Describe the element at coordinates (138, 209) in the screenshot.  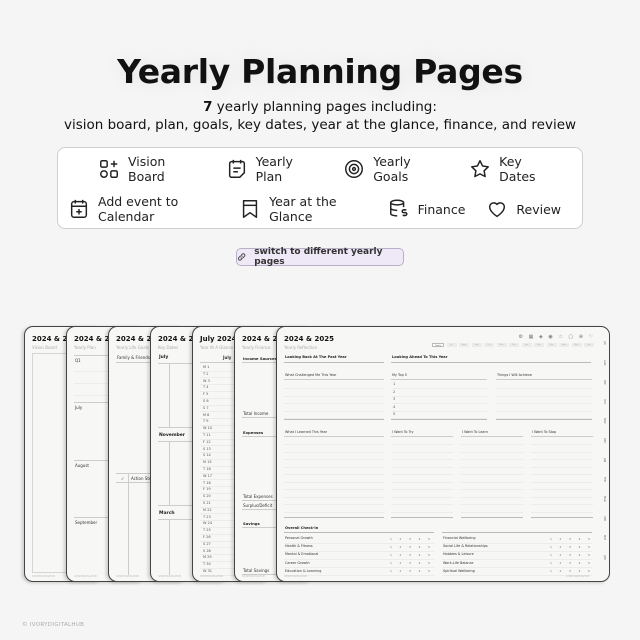
I see `feature-label: Add event to Calendar` at that location.